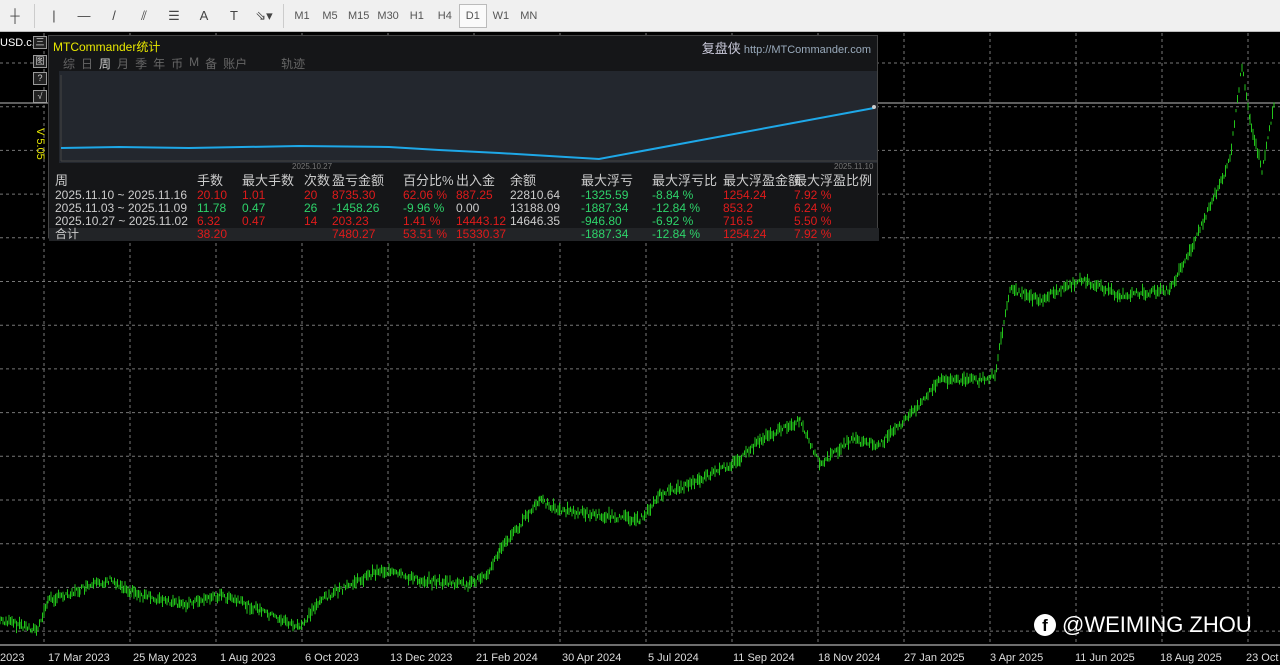  Describe the element at coordinates (40, 144) in the screenshot. I see `version-label: V 5.05` at that location.